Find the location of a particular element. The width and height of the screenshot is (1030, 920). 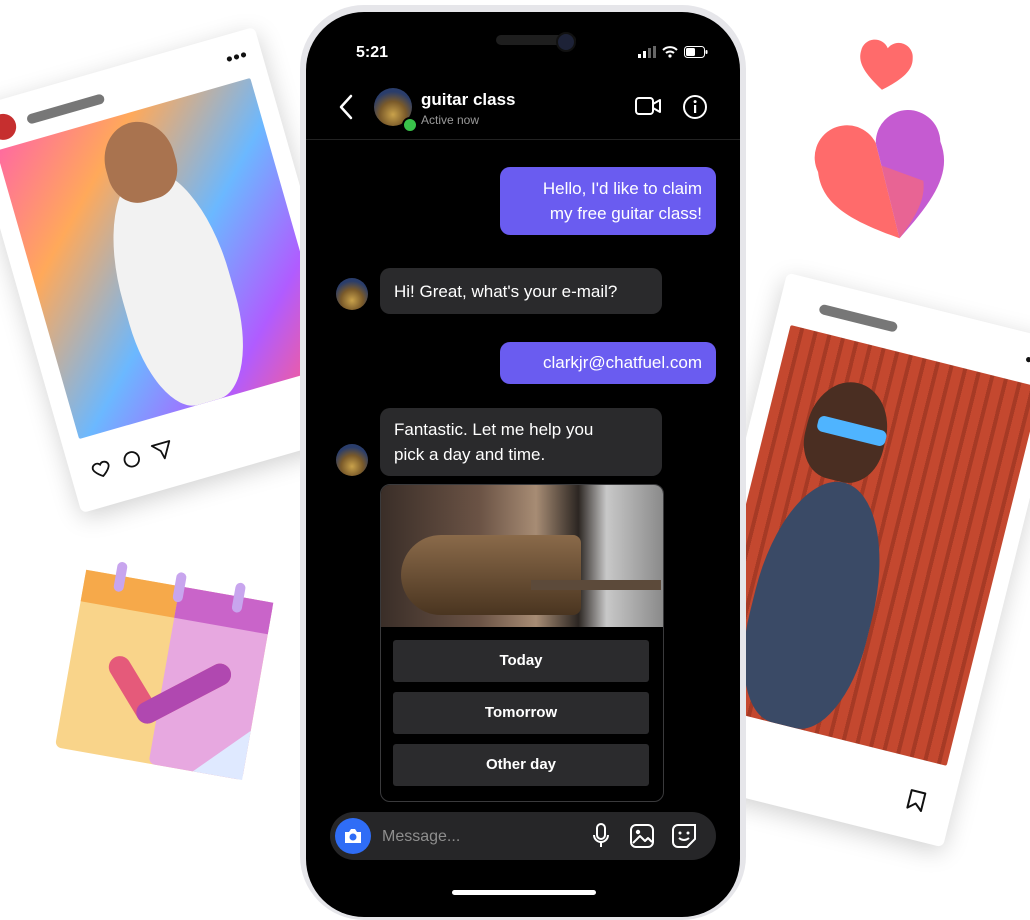

camera-icon is located at coordinates (353, 836).